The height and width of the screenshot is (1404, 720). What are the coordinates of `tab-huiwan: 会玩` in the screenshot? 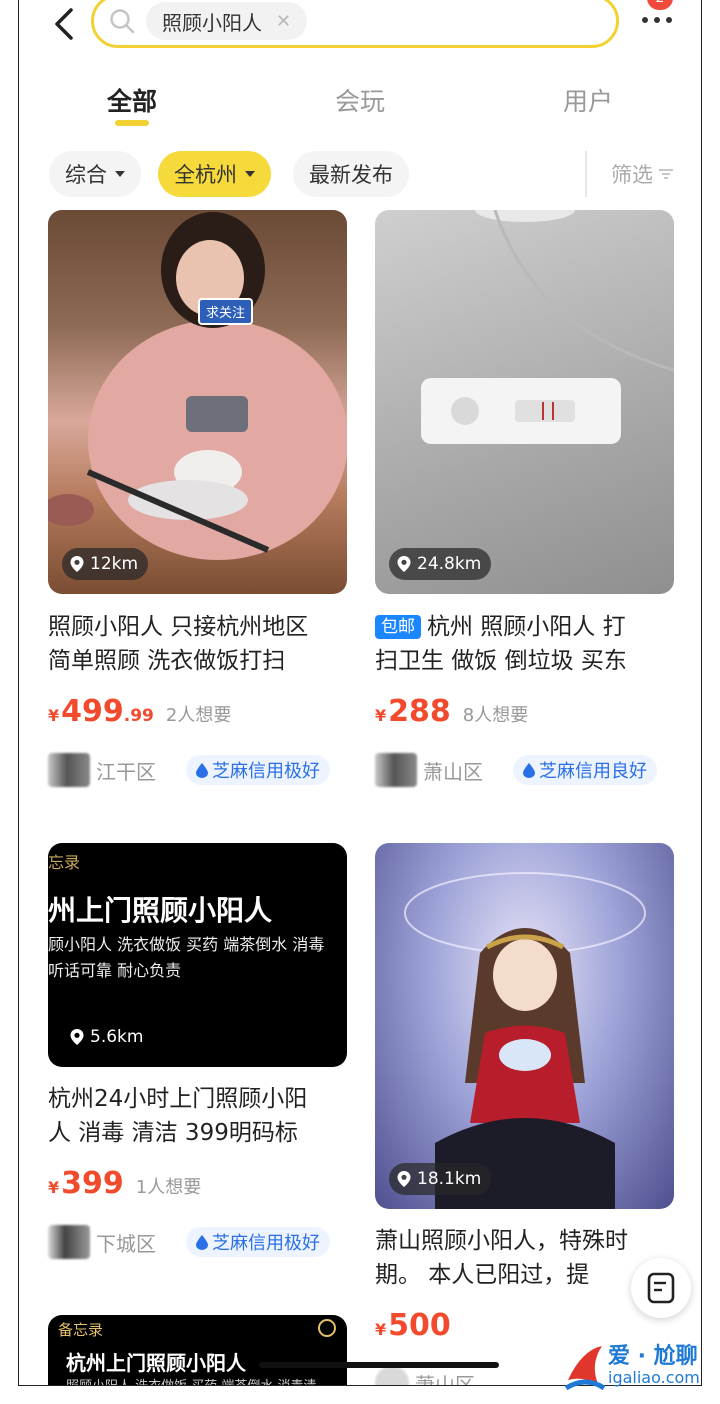 It's located at (360, 100).